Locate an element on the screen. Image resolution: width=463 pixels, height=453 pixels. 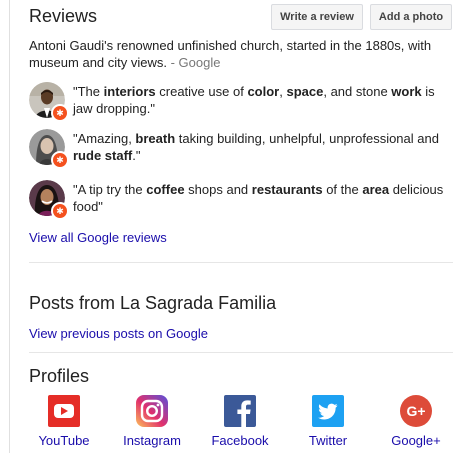
google-plus-icon: G+ is located at coordinates (416, 411).